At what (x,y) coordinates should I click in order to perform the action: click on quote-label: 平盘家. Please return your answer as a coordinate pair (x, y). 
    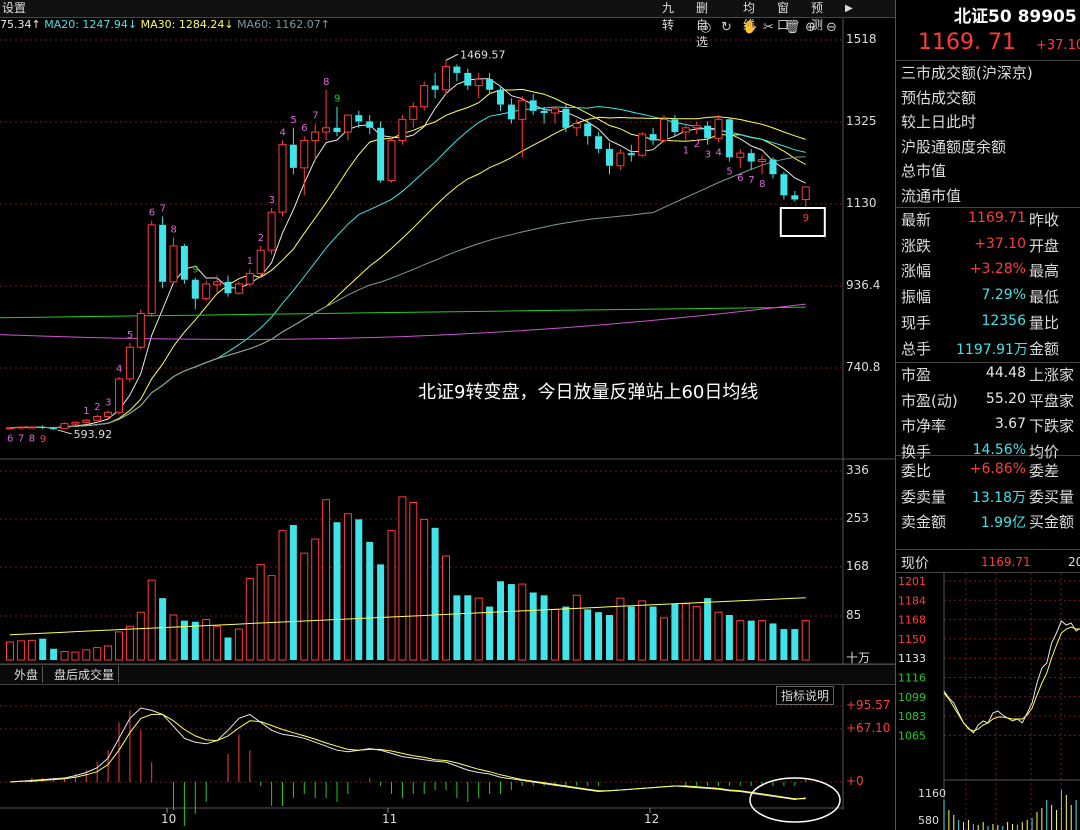
    Looking at the image, I should click on (1052, 400).